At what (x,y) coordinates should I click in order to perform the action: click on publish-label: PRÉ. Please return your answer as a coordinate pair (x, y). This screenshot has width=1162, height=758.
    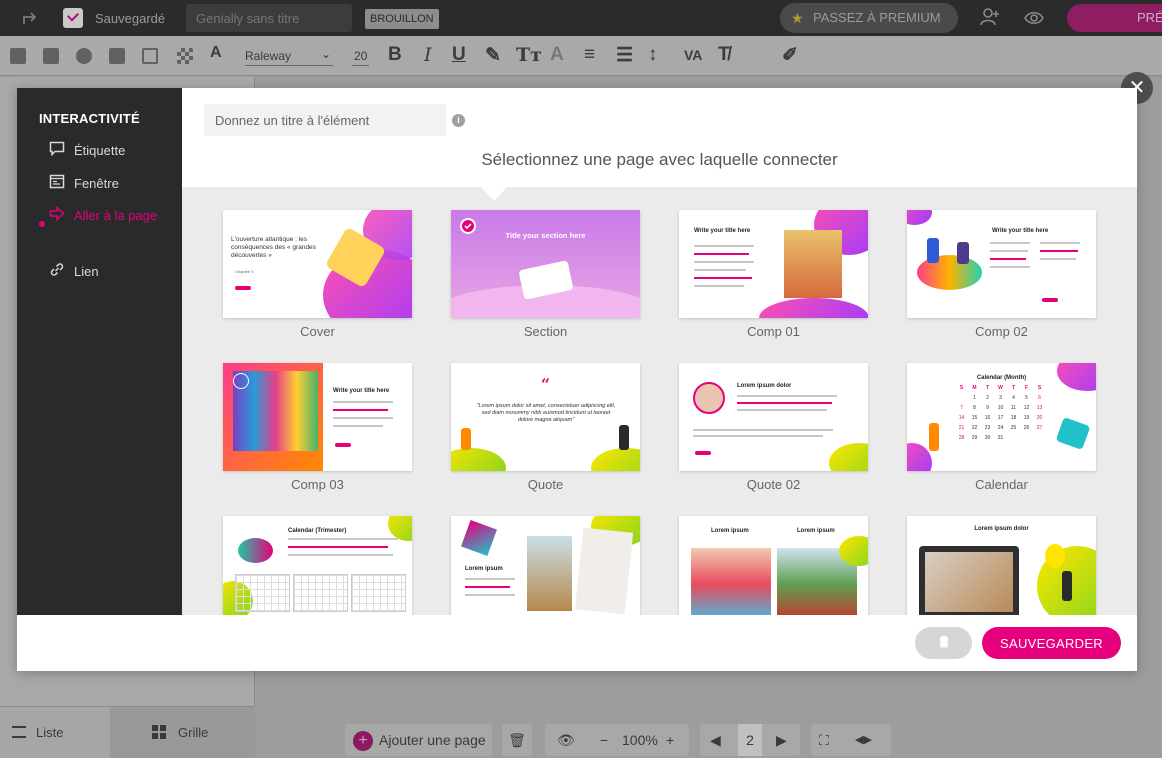
    Looking at the image, I should click on (1149, 17).